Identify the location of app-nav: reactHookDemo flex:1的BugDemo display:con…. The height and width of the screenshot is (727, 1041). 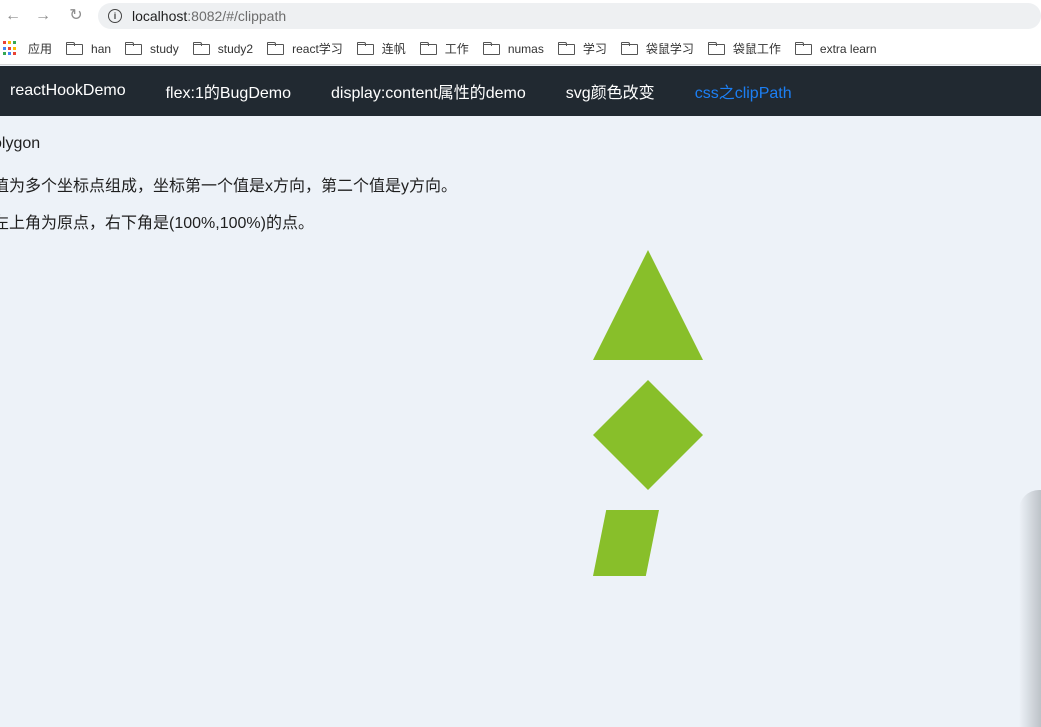
(520, 91).